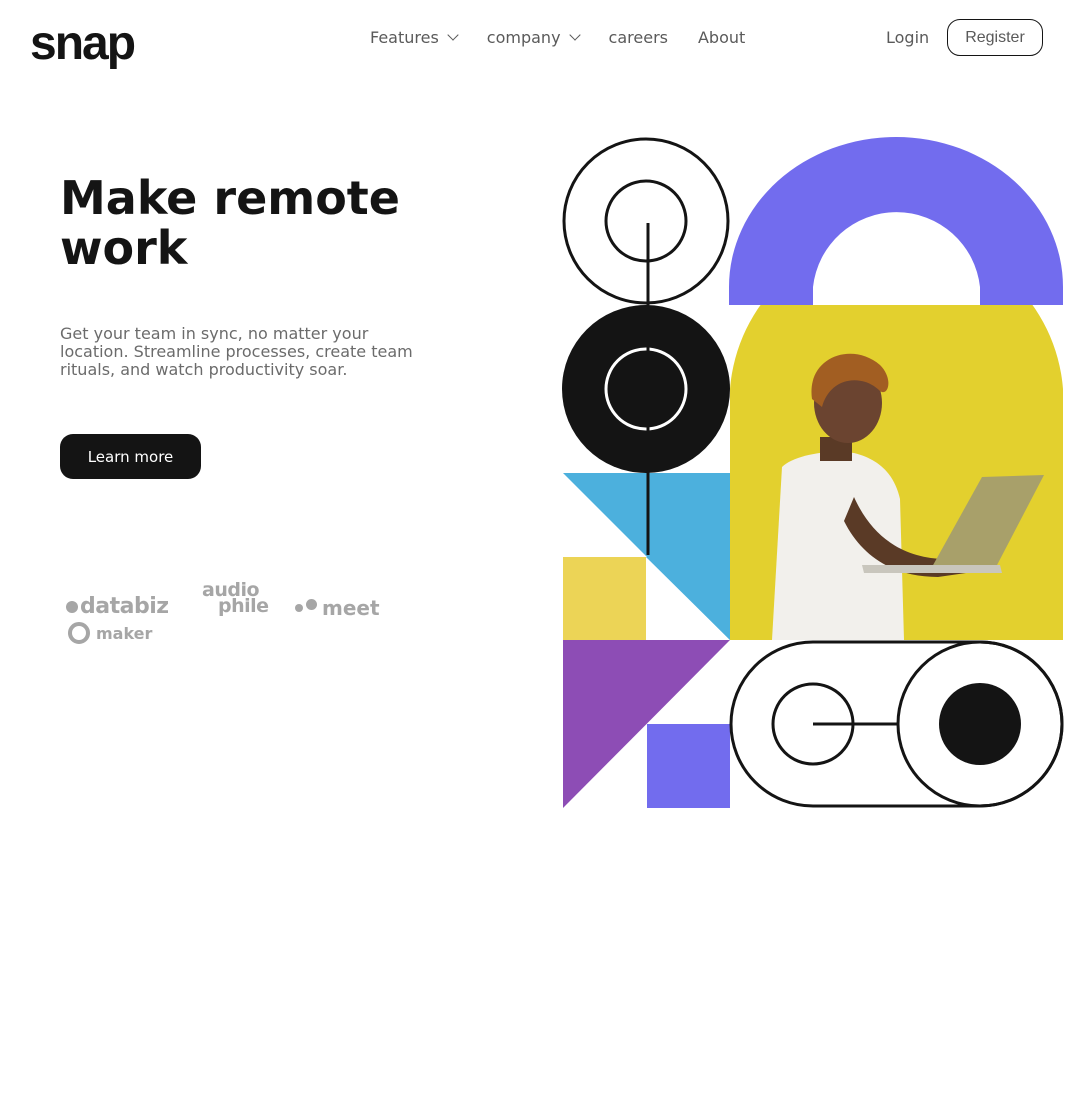 This screenshot has height=1110, width=1073. I want to click on meet-logo: meet, so click(337, 608).